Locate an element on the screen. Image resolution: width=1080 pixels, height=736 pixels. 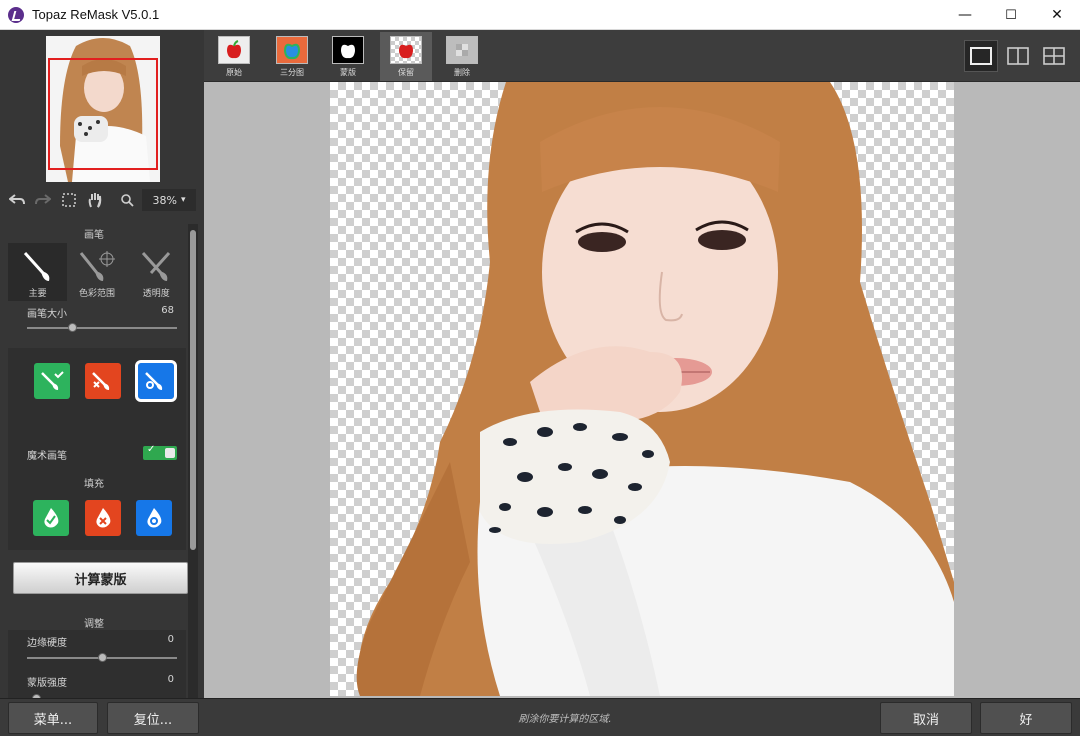
status-message: 刷涂你要计算的区域. is located at coordinates (565, 719).